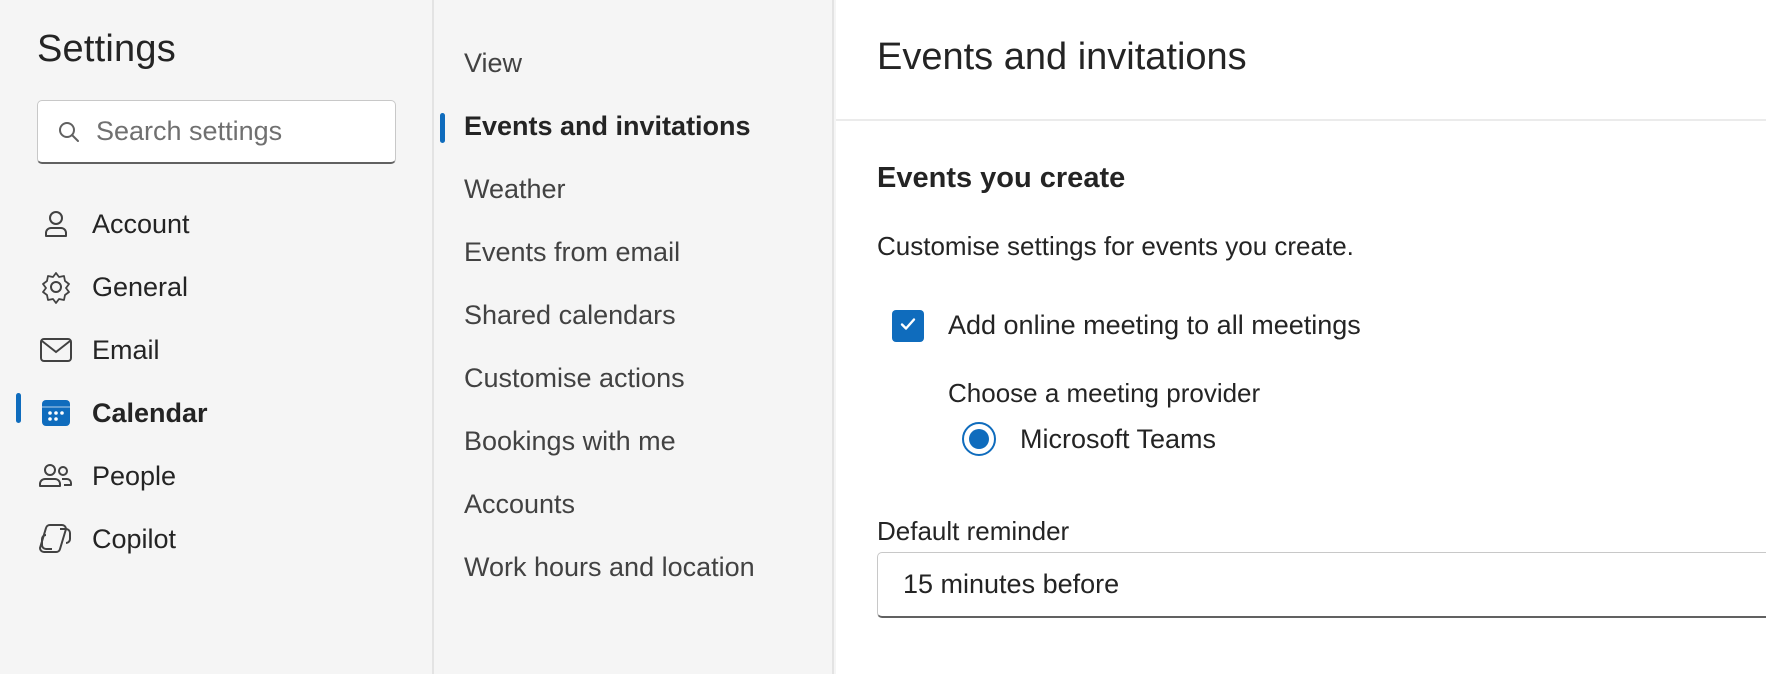 This screenshot has height=674, width=1766. What do you see at coordinates (126, 349) in the screenshot?
I see `nav-item-label: Email` at bounding box center [126, 349].